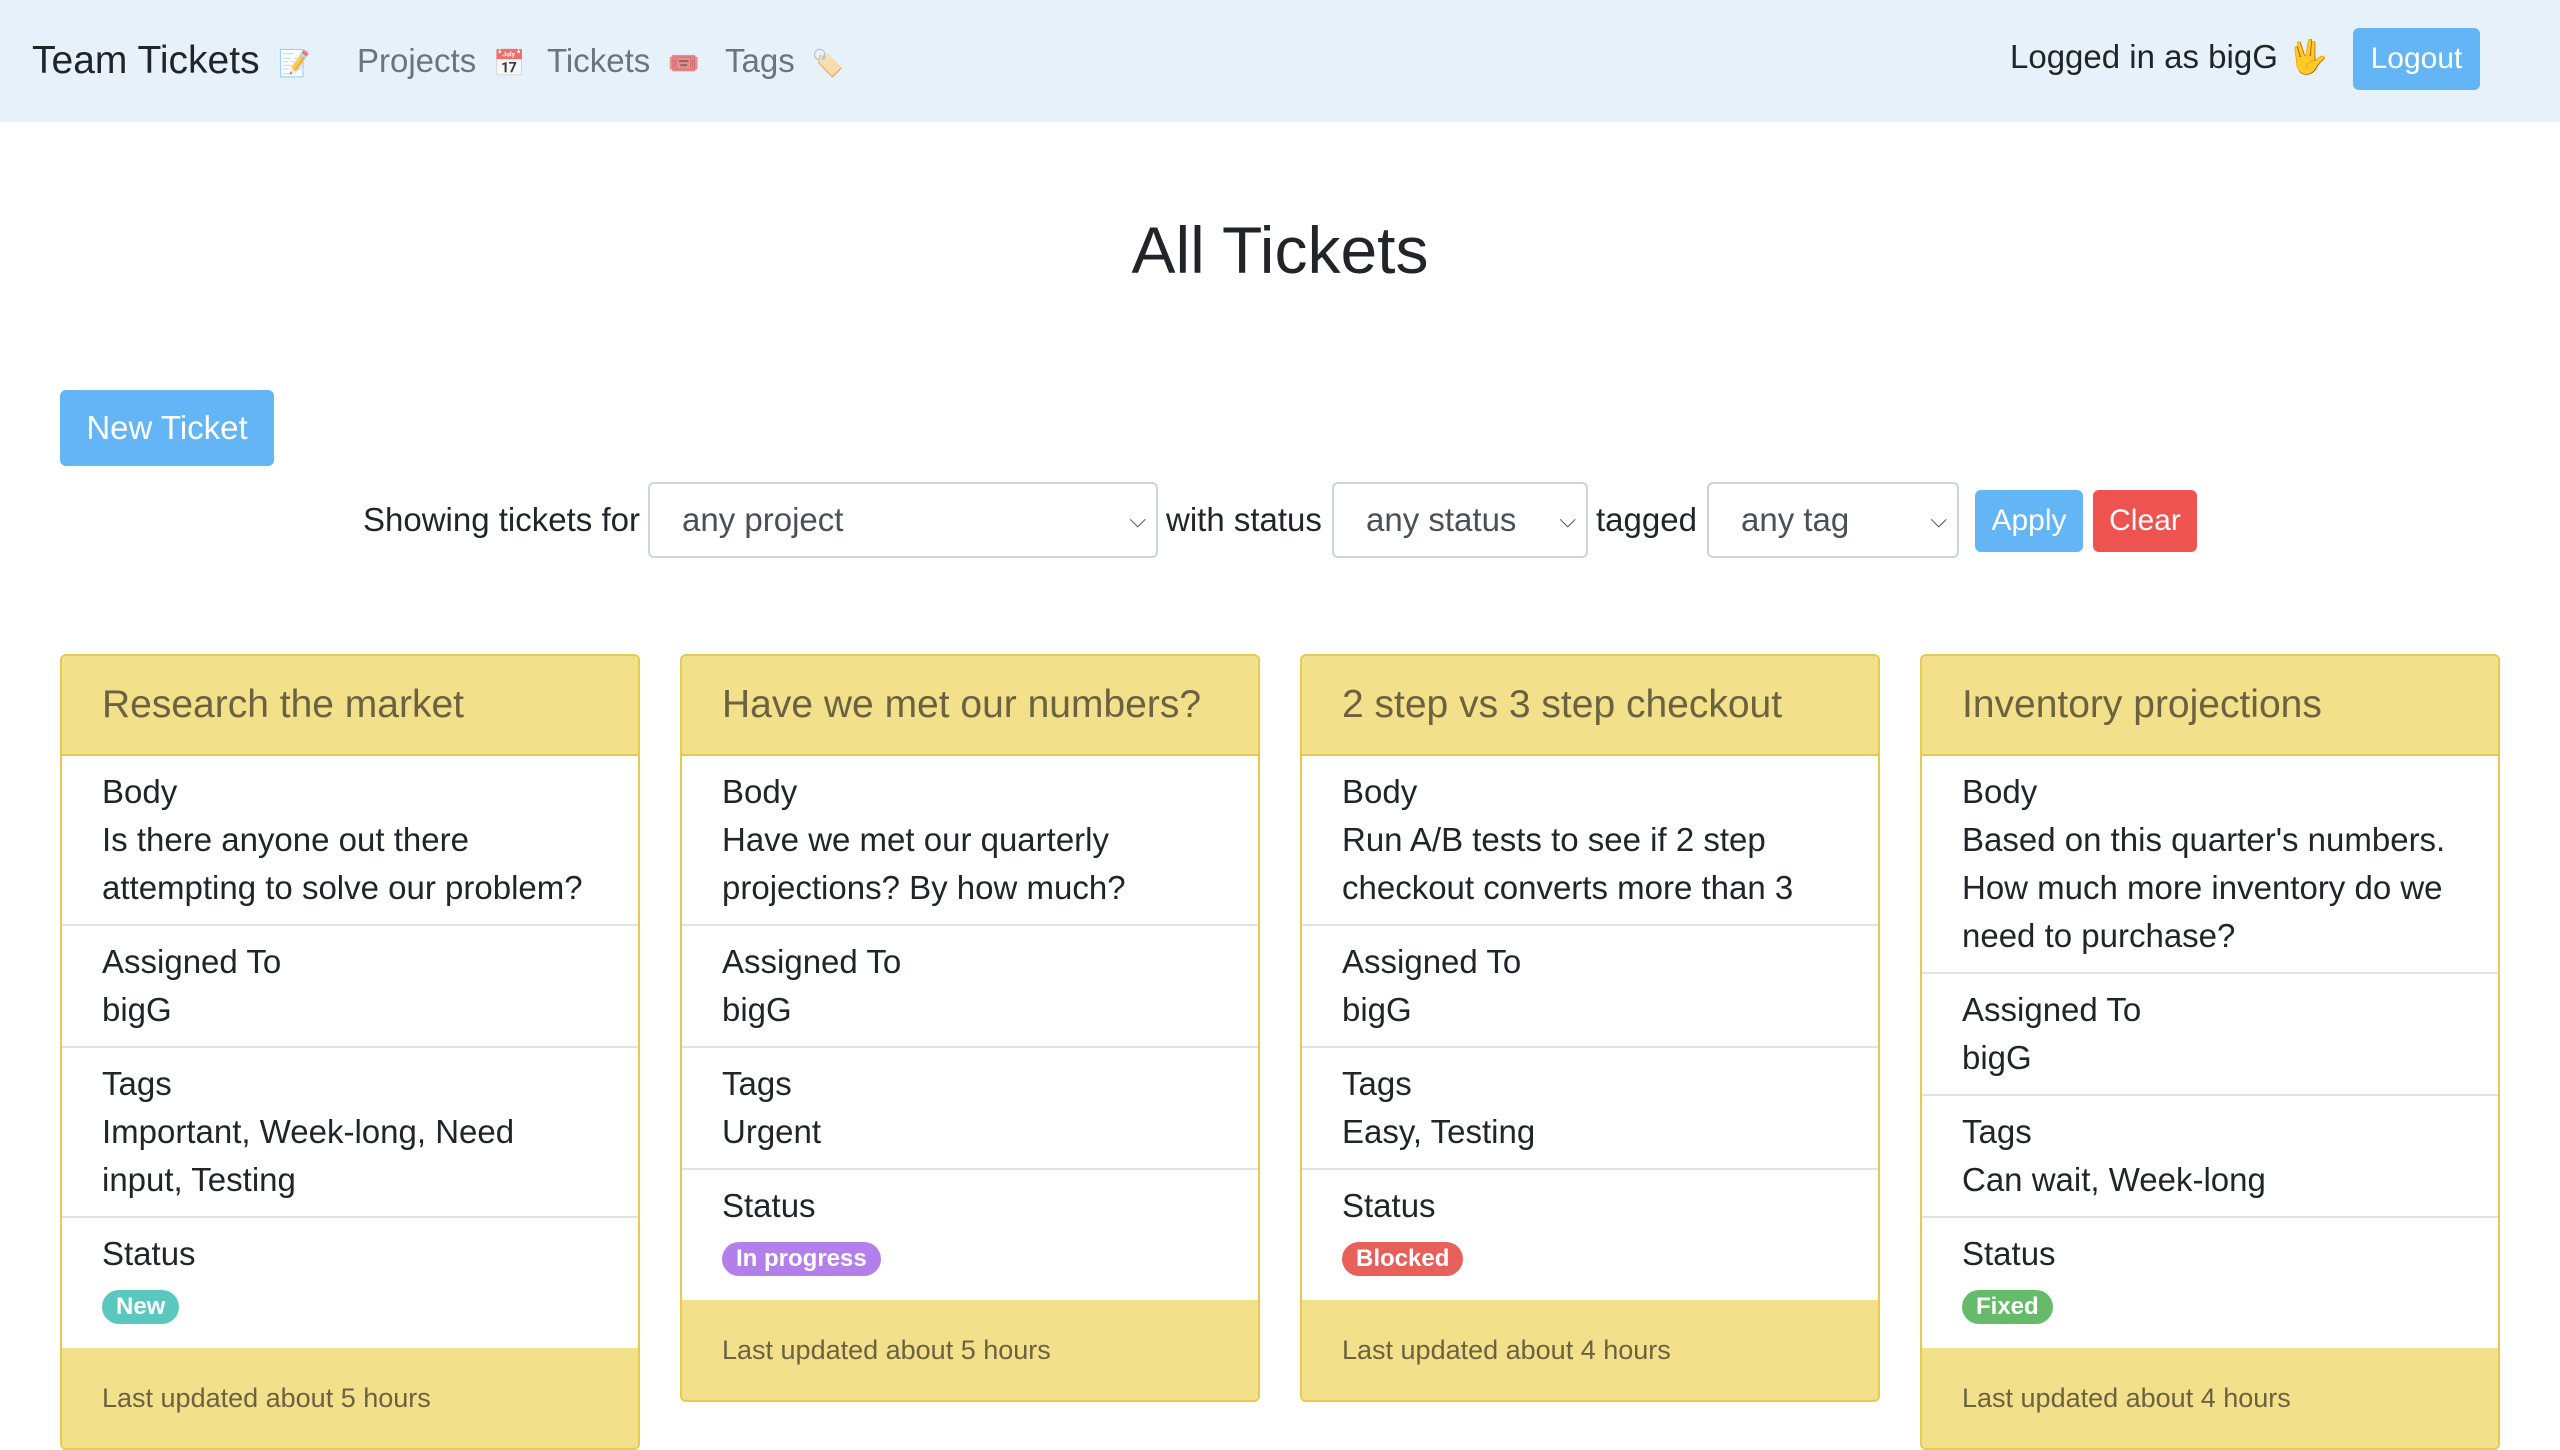 The width and height of the screenshot is (2560, 1450). Describe the element at coordinates (970, 1109) in the screenshot. I see `ticket-tags-section: Tags Urgent` at that location.